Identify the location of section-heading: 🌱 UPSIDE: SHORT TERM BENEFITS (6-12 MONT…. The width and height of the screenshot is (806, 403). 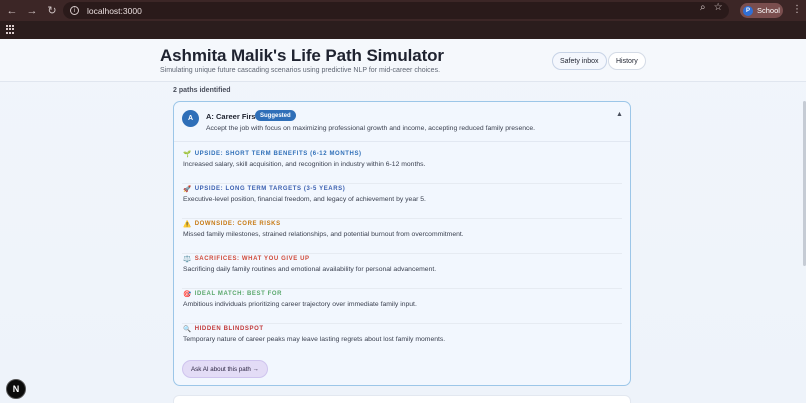
(272, 154).